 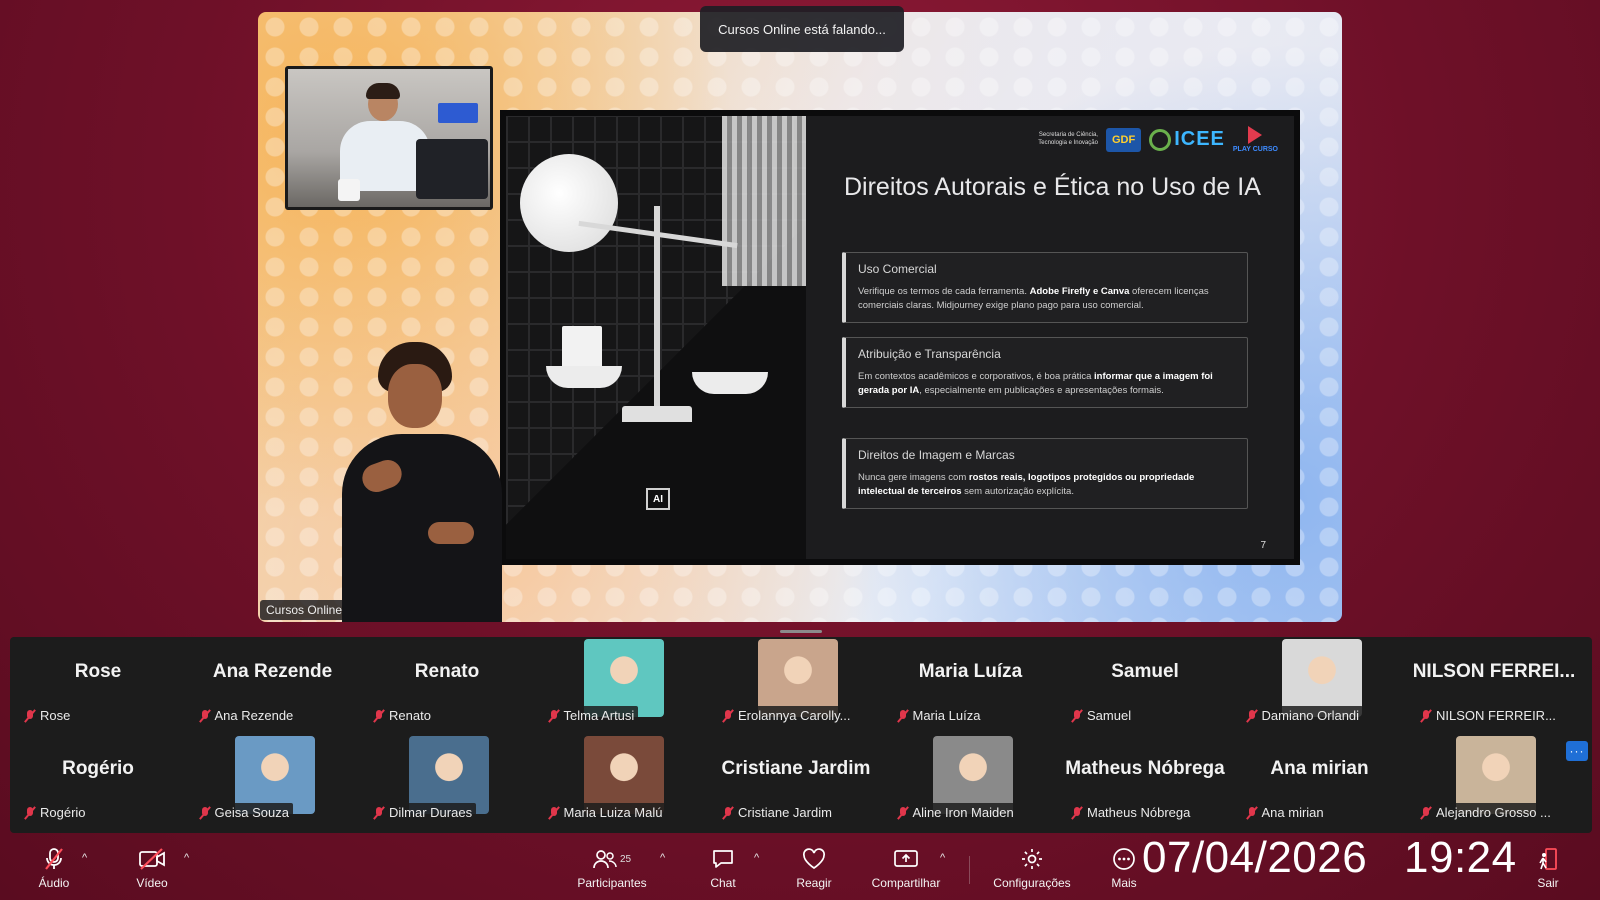 What do you see at coordinates (415, 396) in the screenshot?
I see `interpreter-face` at bounding box center [415, 396].